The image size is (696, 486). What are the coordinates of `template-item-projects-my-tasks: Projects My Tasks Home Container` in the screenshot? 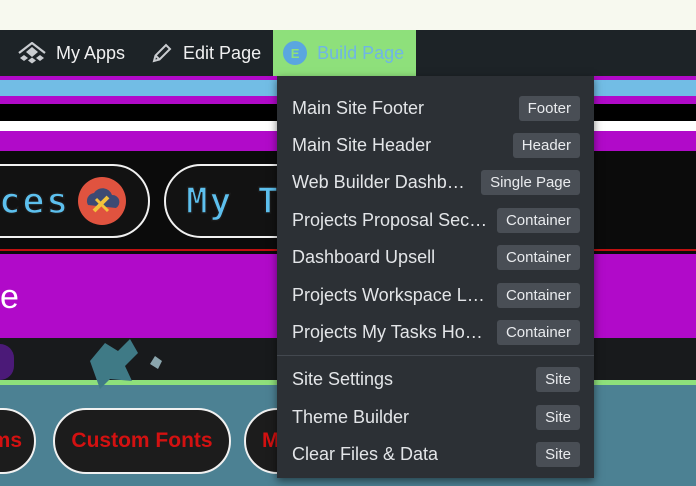 It's located at (435, 332).